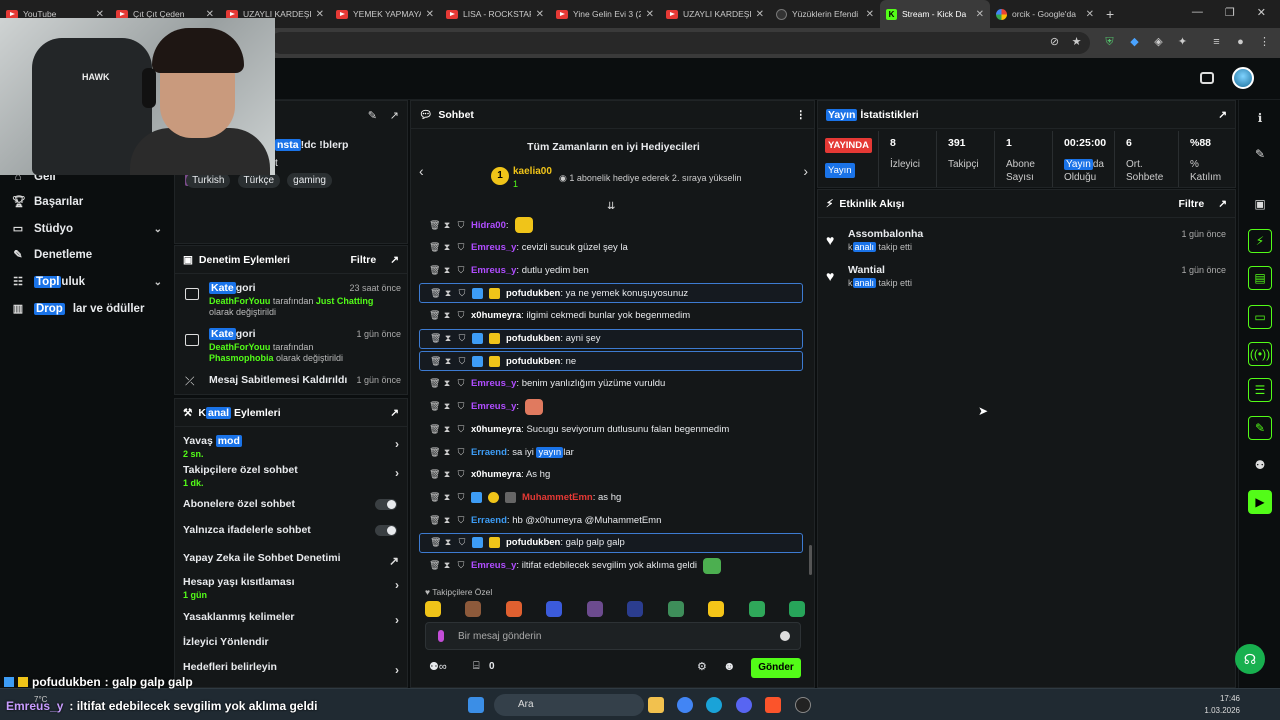 The width and height of the screenshot is (1280, 720). Describe the element at coordinates (87, 202) in the screenshot. I see `sidebar-item-achievements: 🏆︎ Başarılar` at that location.